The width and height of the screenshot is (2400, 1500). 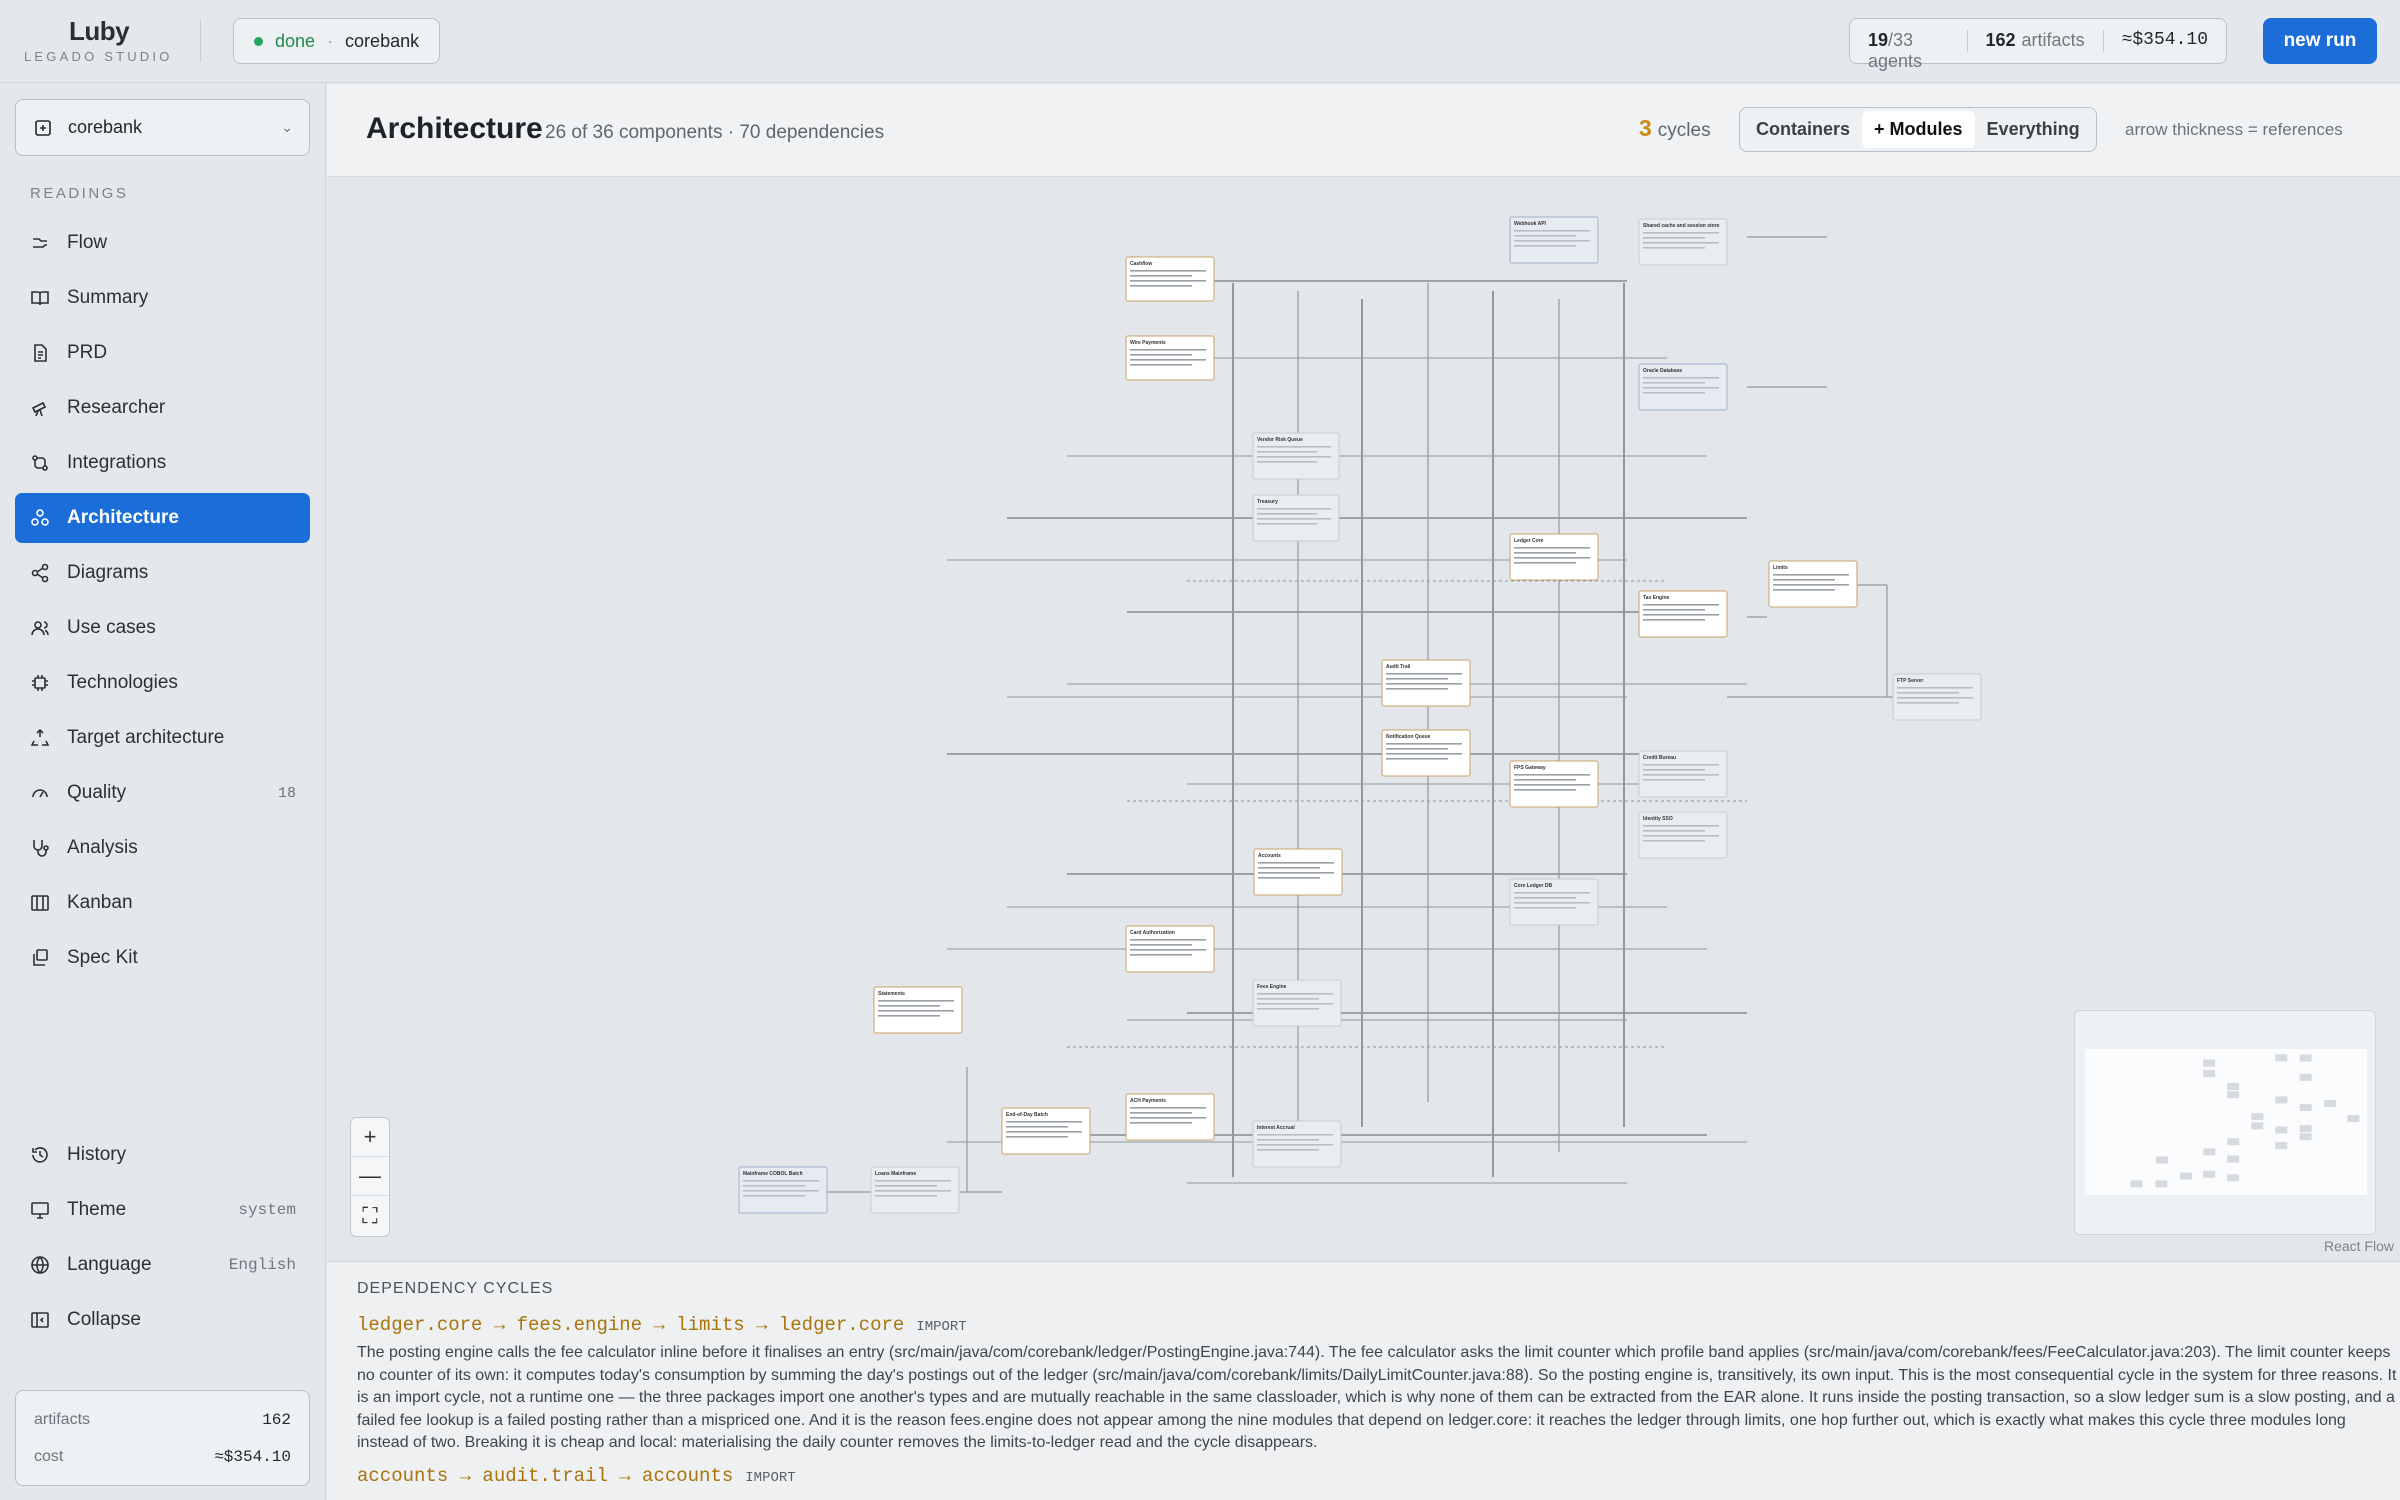 I want to click on component-node: FTP Server, so click(x=1937, y=697).